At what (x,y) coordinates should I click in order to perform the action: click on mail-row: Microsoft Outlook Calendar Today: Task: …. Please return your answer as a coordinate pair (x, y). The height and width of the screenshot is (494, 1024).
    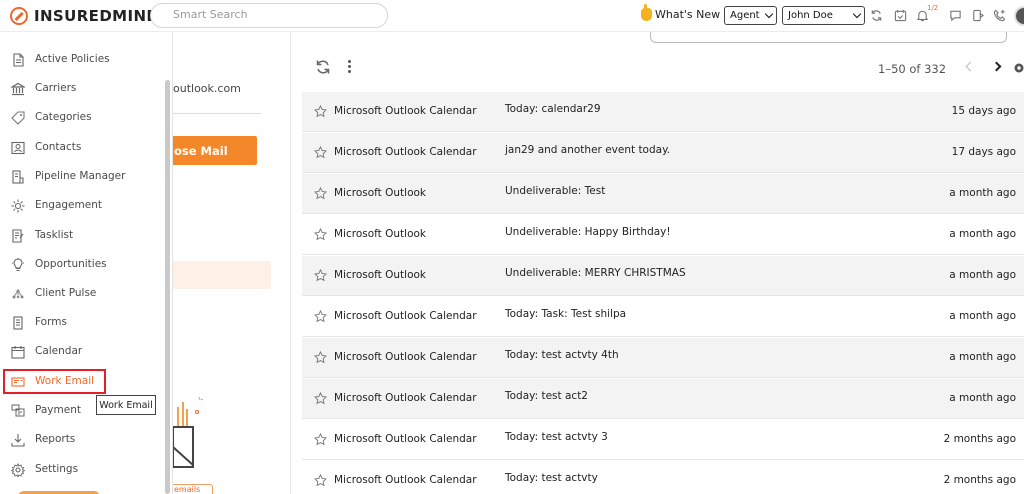
    Looking at the image, I should click on (663, 317).